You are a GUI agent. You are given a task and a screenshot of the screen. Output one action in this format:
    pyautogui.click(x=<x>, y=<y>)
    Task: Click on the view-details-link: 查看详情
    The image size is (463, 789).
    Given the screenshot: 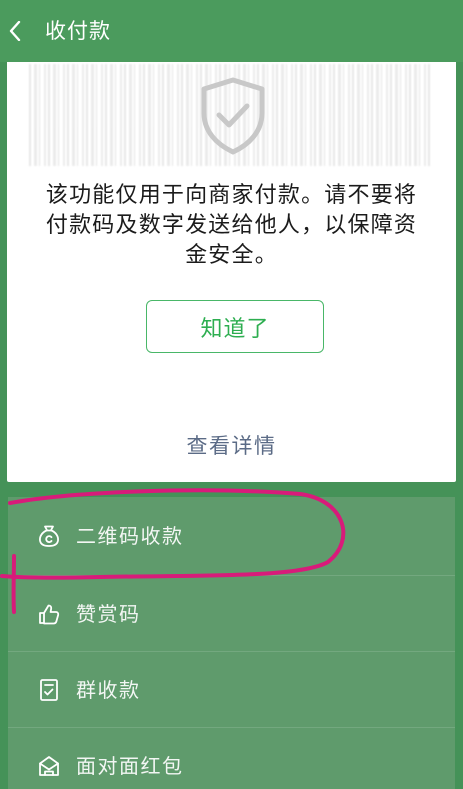 What is the action you would take?
    pyautogui.click(x=232, y=446)
    